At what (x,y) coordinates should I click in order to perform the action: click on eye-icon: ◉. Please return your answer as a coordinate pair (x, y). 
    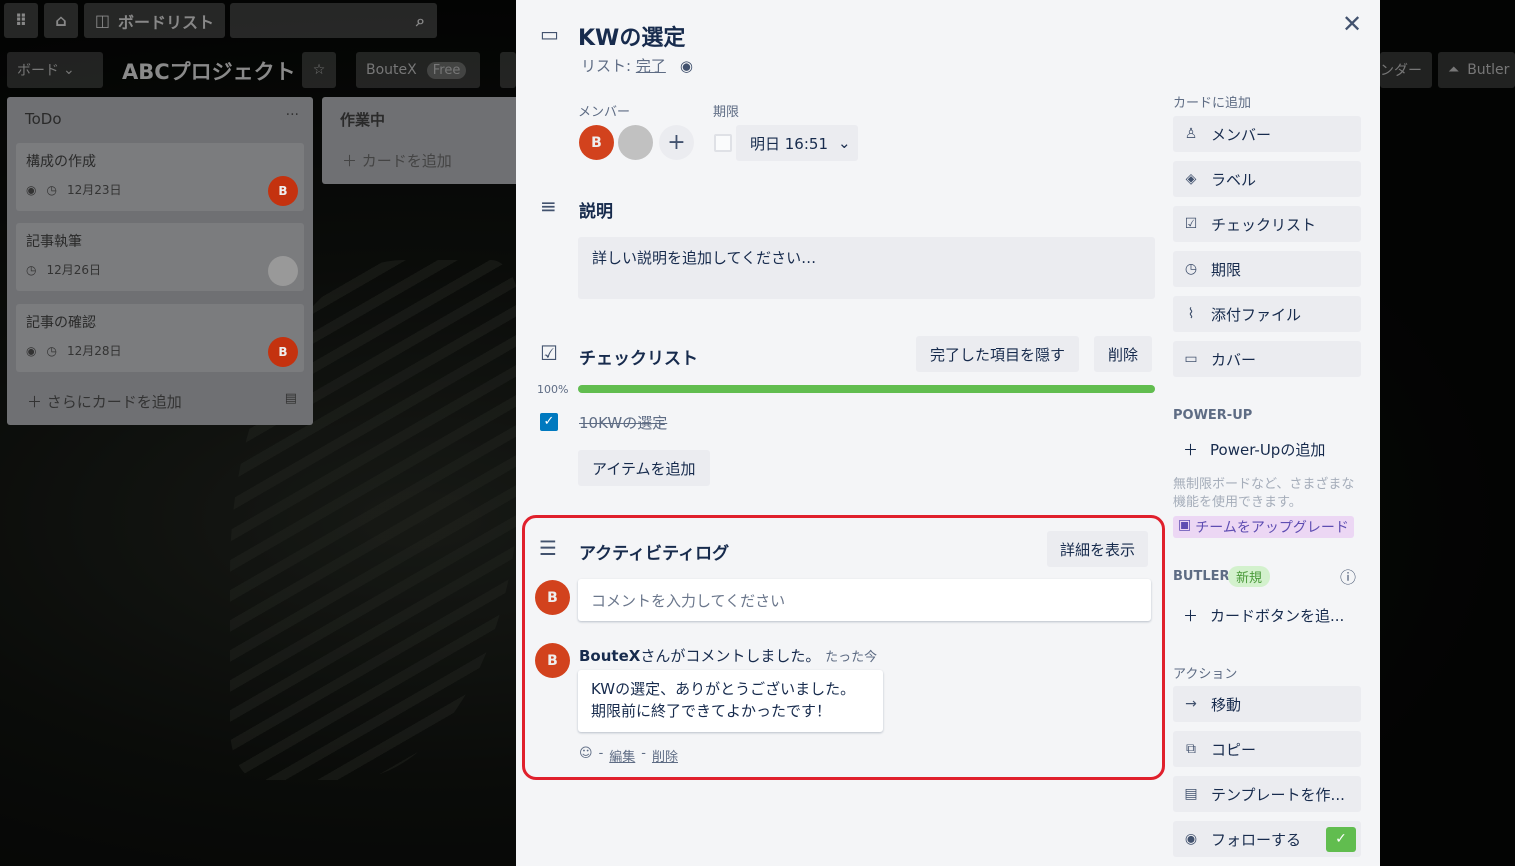
    Looking at the image, I should click on (31, 350).